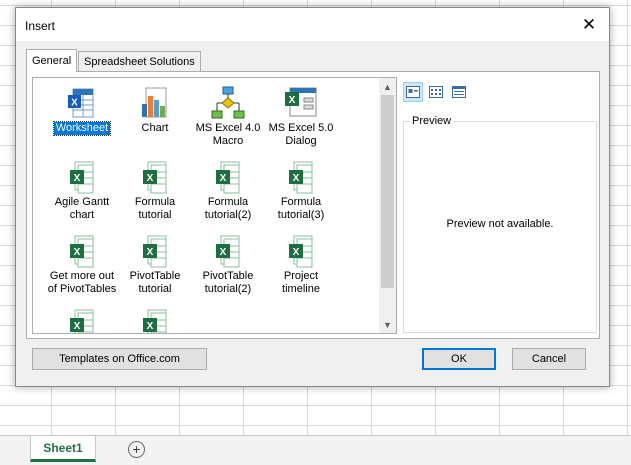 The width and height of the screenshot is (631, 465). I want to click on template-label: PivotTable tutorial, so click(155, 282).